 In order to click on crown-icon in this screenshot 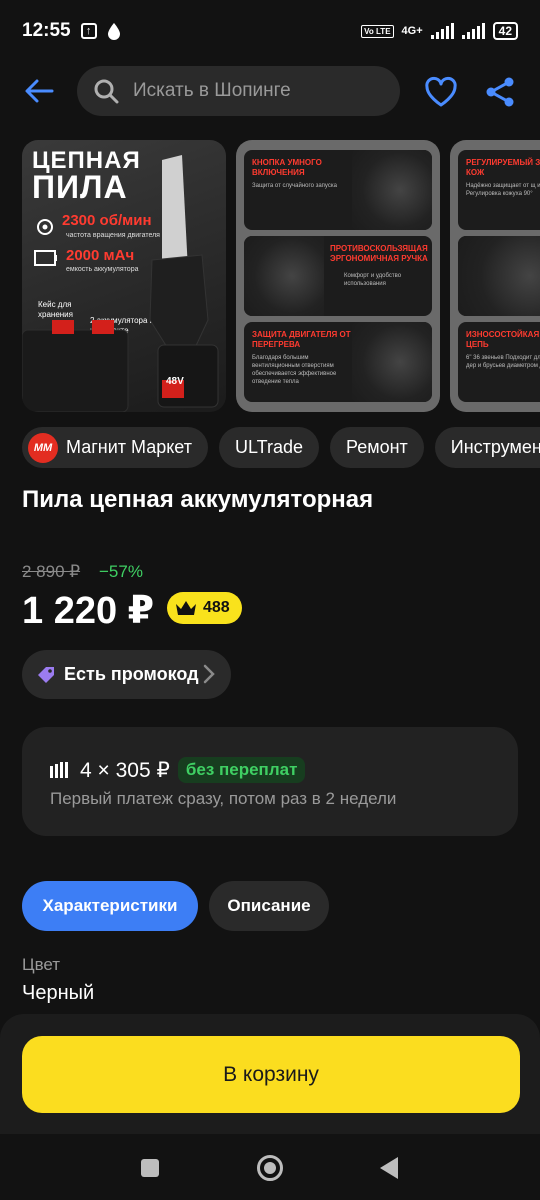, I will do `click(186, 608)`.